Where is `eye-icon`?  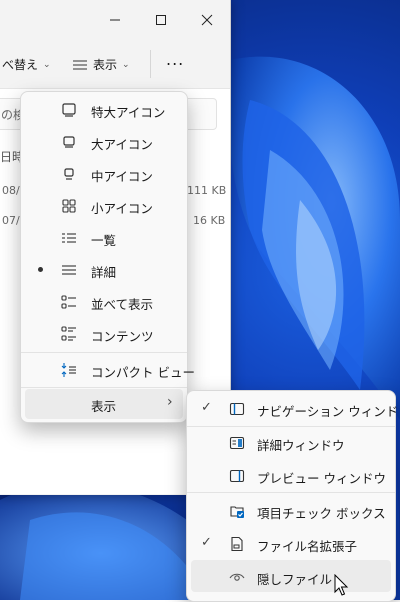 eye-icon is located at coordinates (237, 577).